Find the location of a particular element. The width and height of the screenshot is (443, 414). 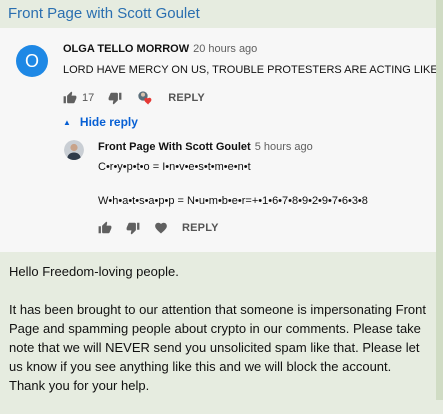

reply-time: 5 hours ago is located at coordinates (284, 147).